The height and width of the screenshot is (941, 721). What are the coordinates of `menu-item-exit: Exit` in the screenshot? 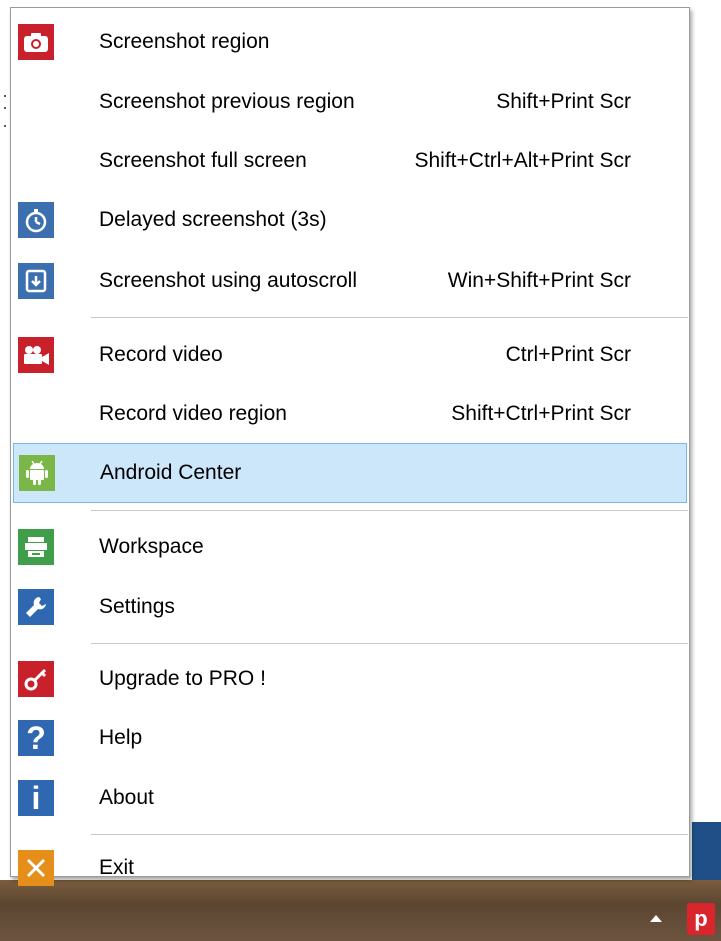 It's located at (350, 868).